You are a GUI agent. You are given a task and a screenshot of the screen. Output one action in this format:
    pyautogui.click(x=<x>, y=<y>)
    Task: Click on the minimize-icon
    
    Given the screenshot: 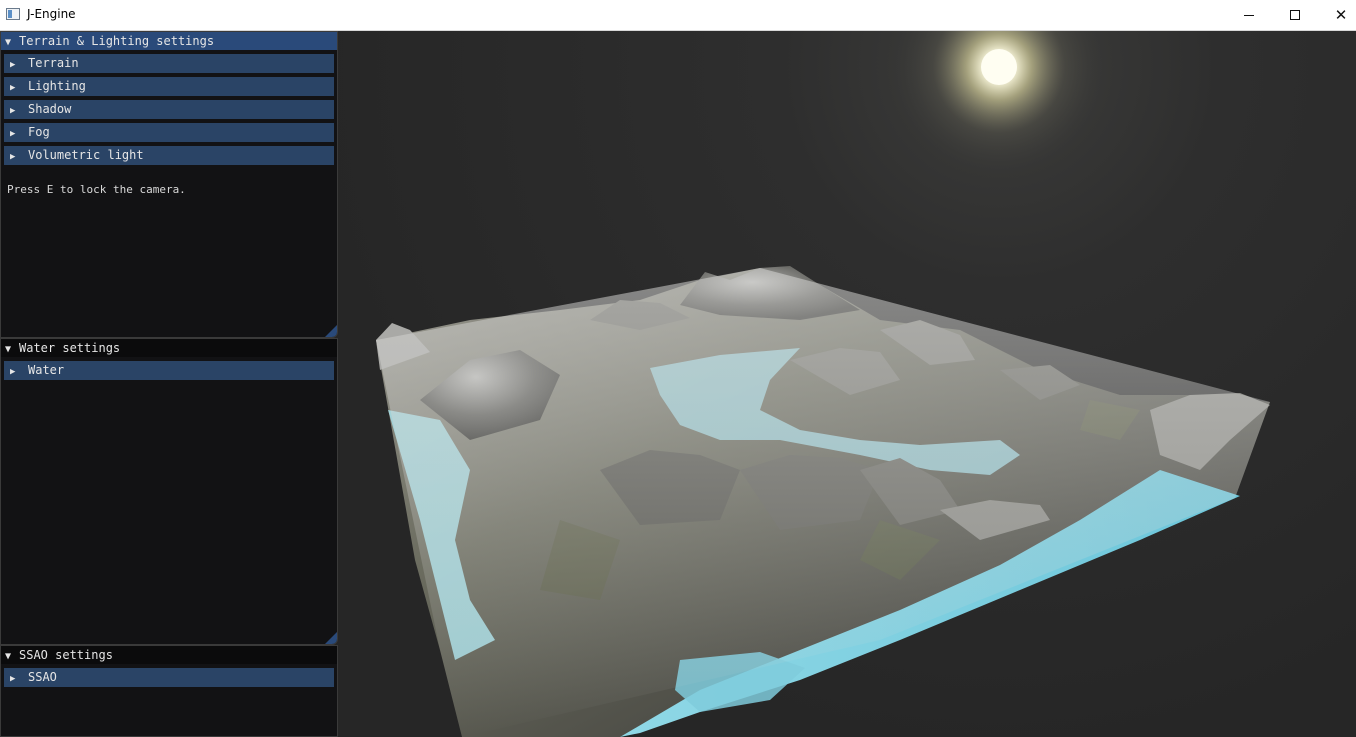 What is the action you would take?
    pyautogui.click(x=1249, y=15)
    